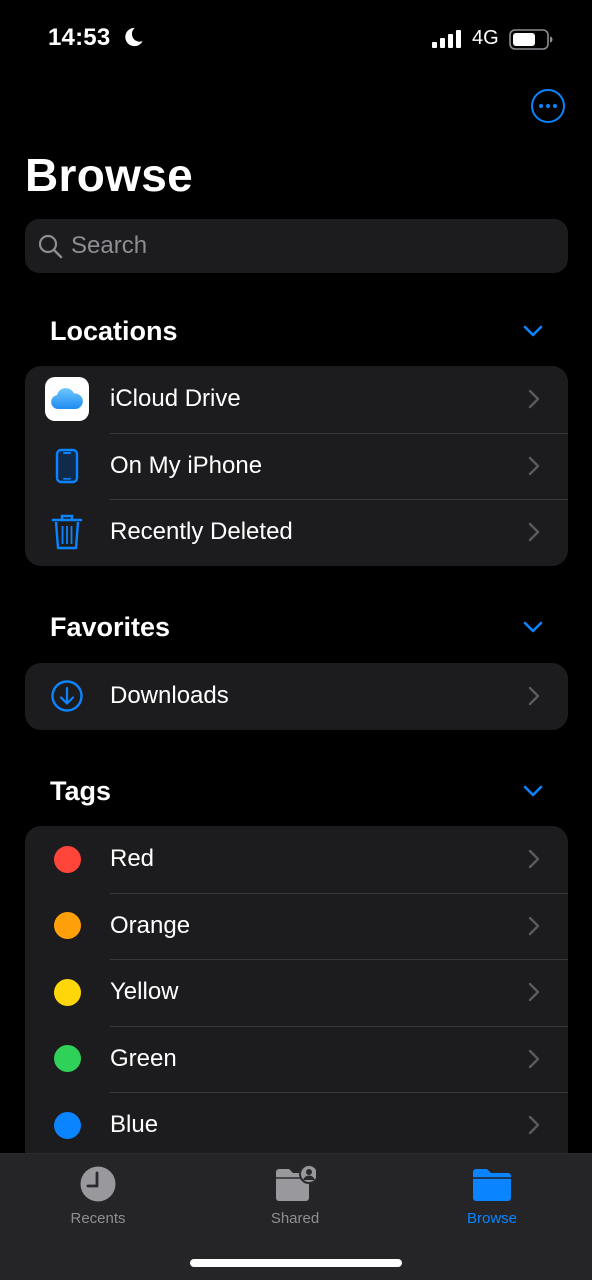  I want to click on list-item-downloads: Downloads, so click(296, 696).